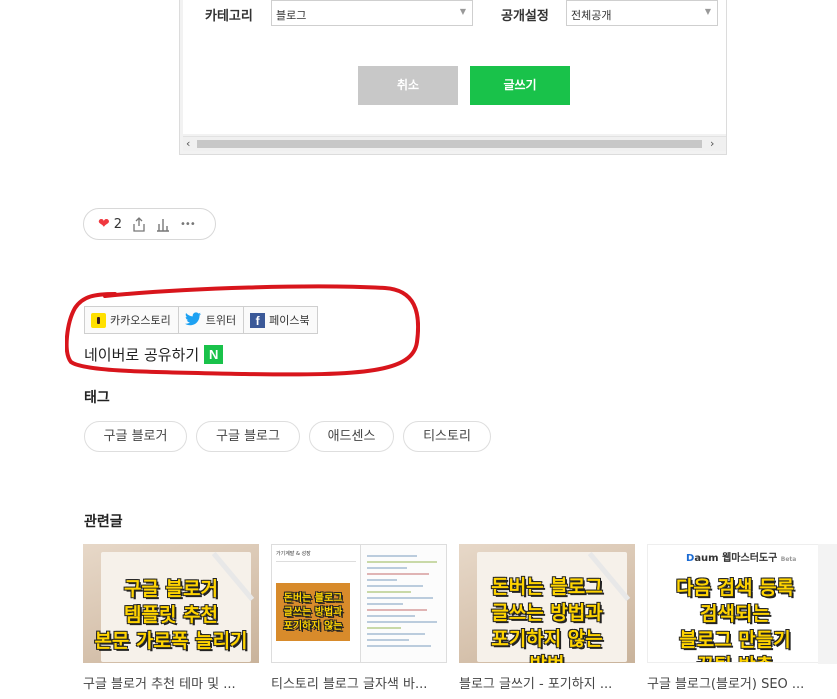 The image size is (837, 699). I want to click on tag-chip: 애드센스, so click(351, 436).